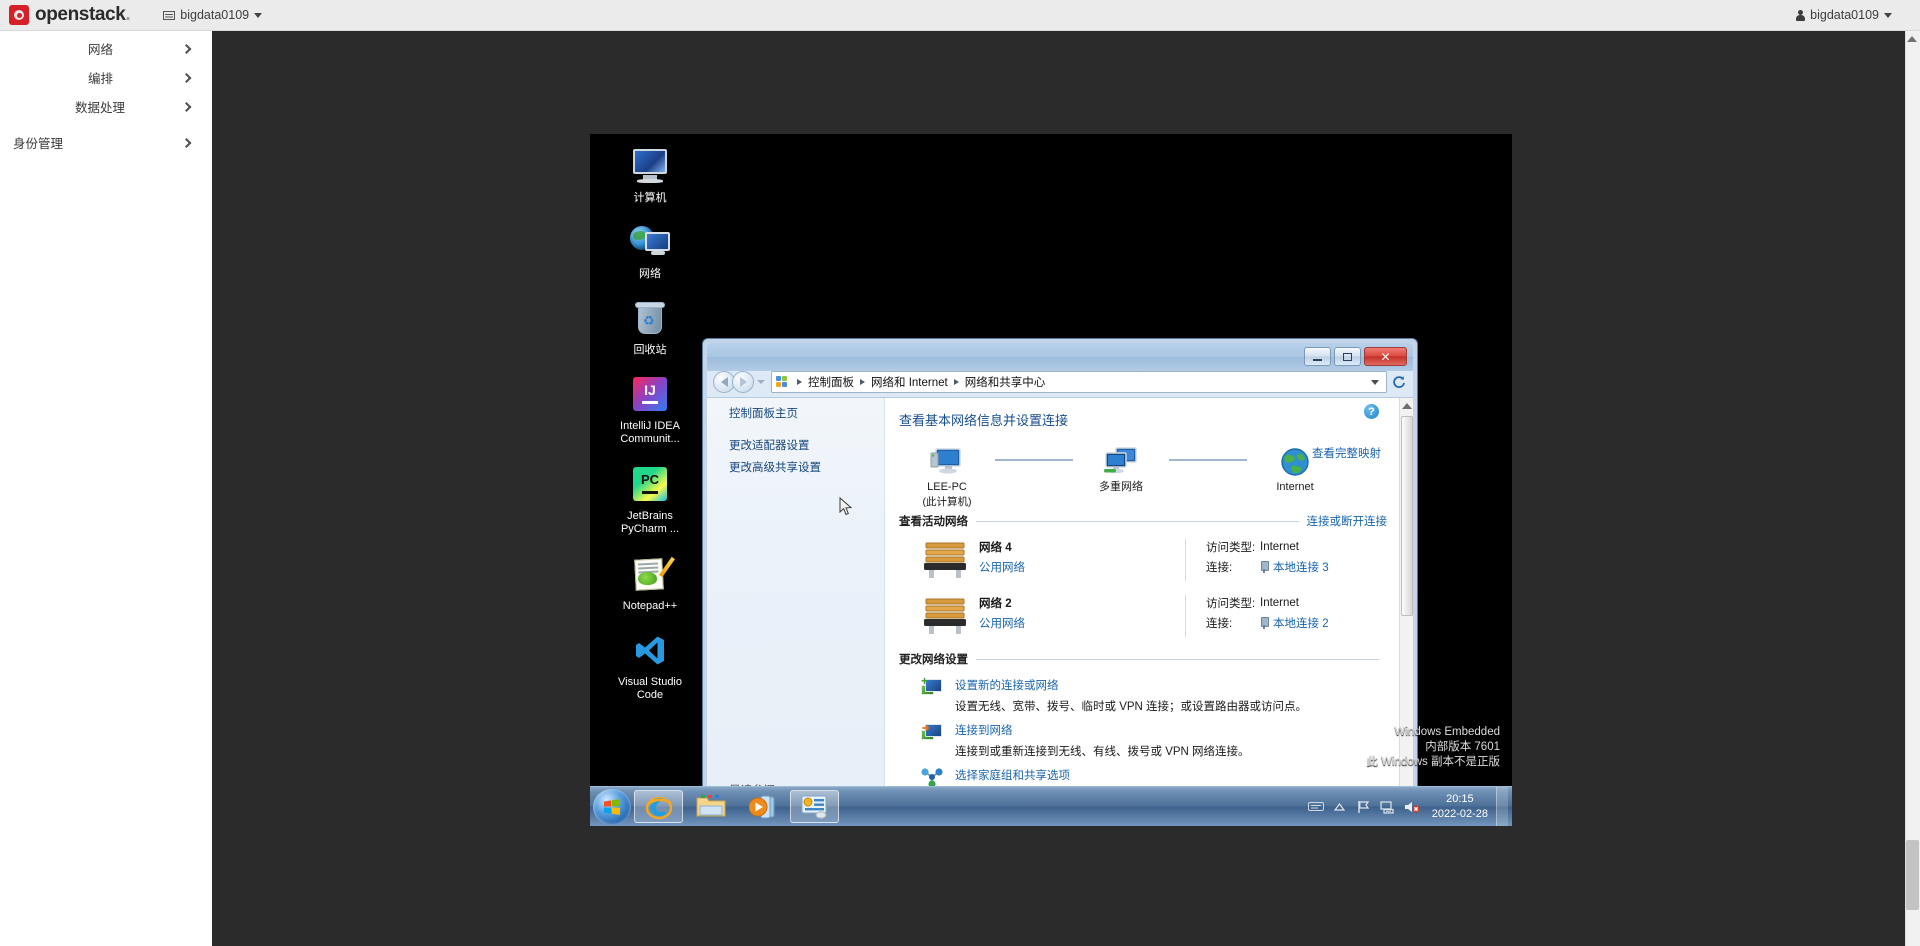  What do you see at coordinates (1447, 732) in the screenshot?
I see `watermark-line-1: Windows Embedded` at bounding box center [1447, 732].